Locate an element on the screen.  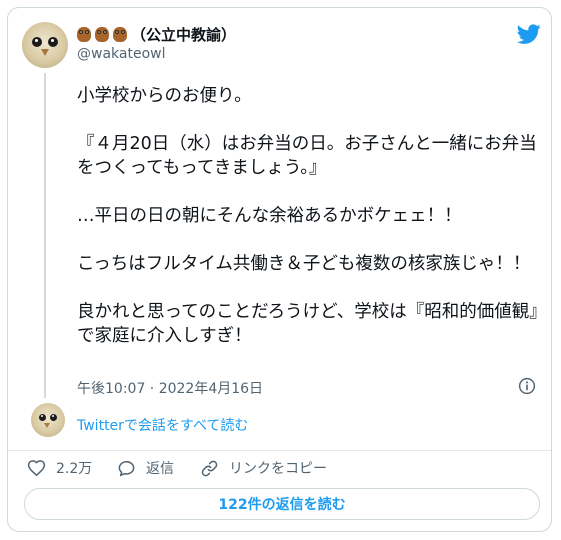
read-conversation-link: Twitterで会話をすべて読む is located at coordinates (162, 425).